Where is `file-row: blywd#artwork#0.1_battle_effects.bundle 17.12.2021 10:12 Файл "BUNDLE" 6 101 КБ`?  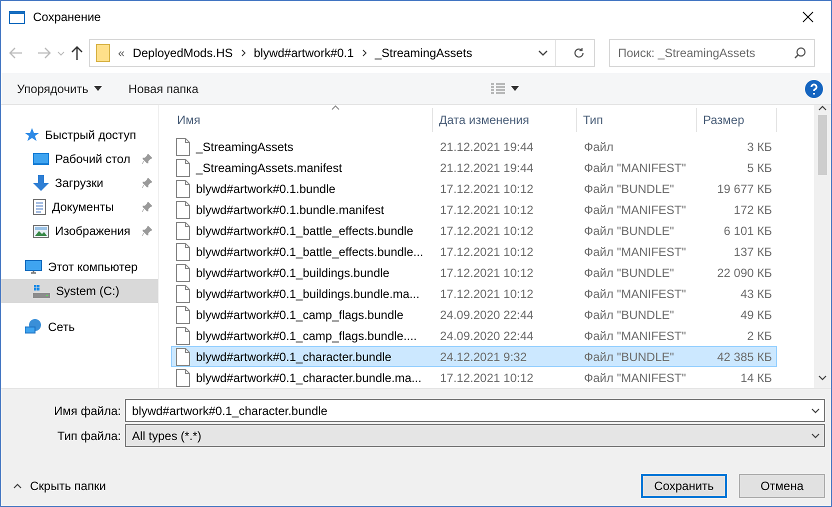 file-row: blywd#artwork#0.1_battle_effects.bundle 17.12.2021 10:12 Файл "BUNDLE" 6 101 КБ is located at coordinates (474, 230).